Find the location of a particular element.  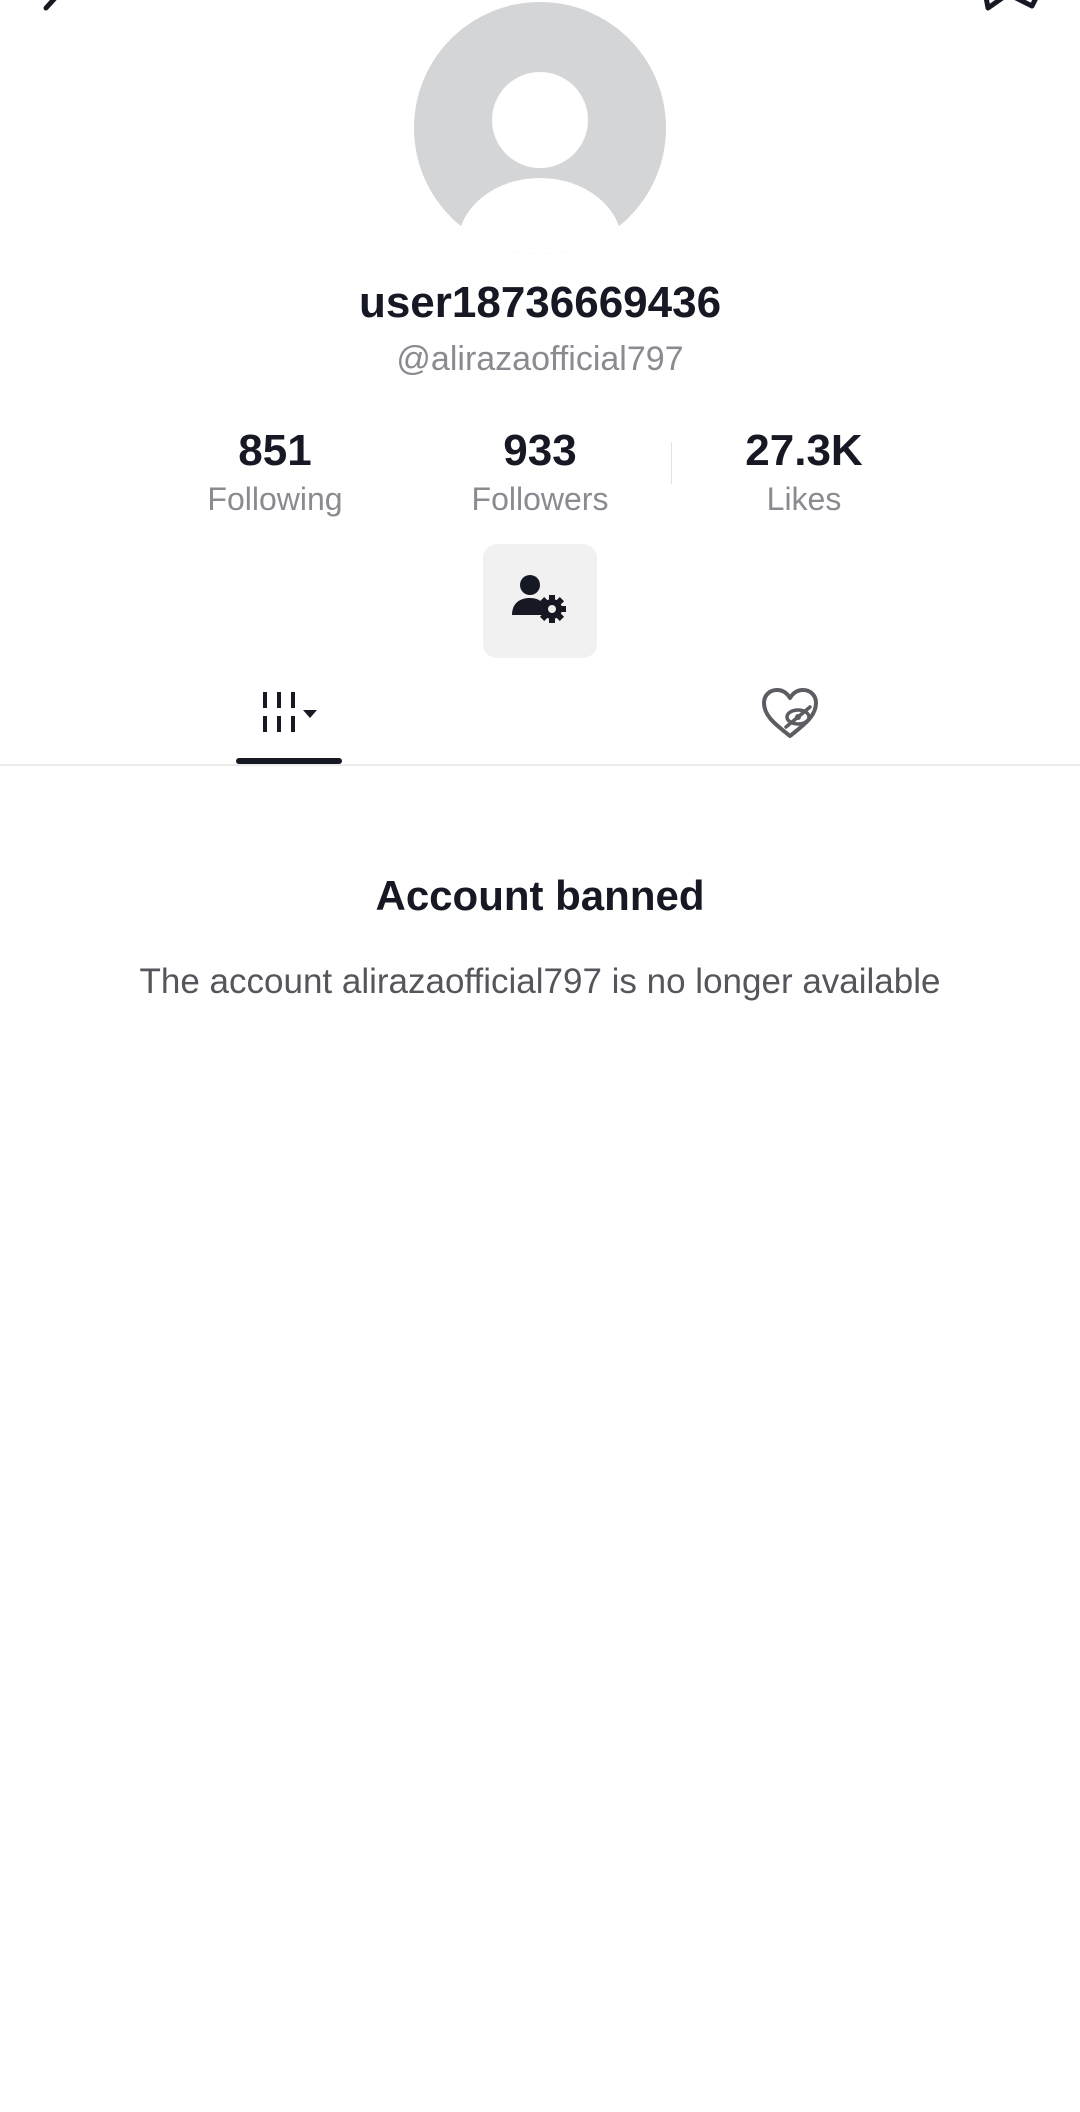

profile-settings-button is located at coordinates (540, 601).